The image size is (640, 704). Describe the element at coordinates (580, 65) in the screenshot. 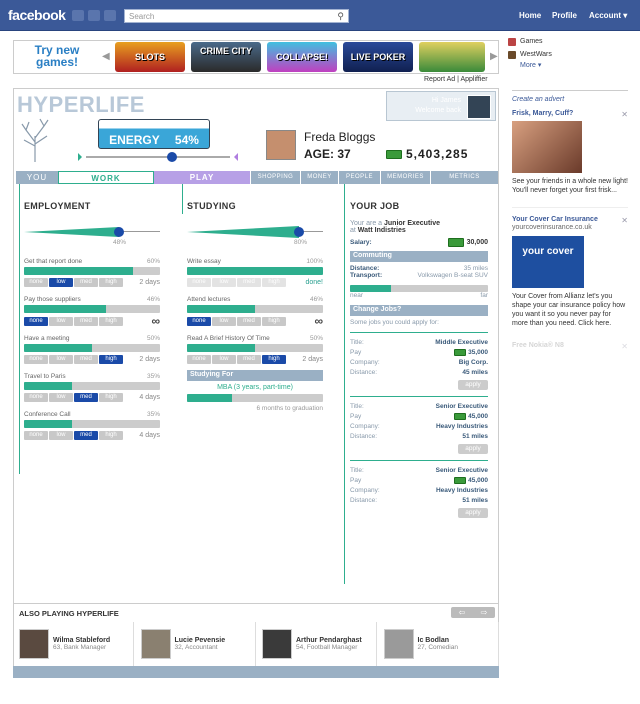

I see `more-link: More ▾` at that location.